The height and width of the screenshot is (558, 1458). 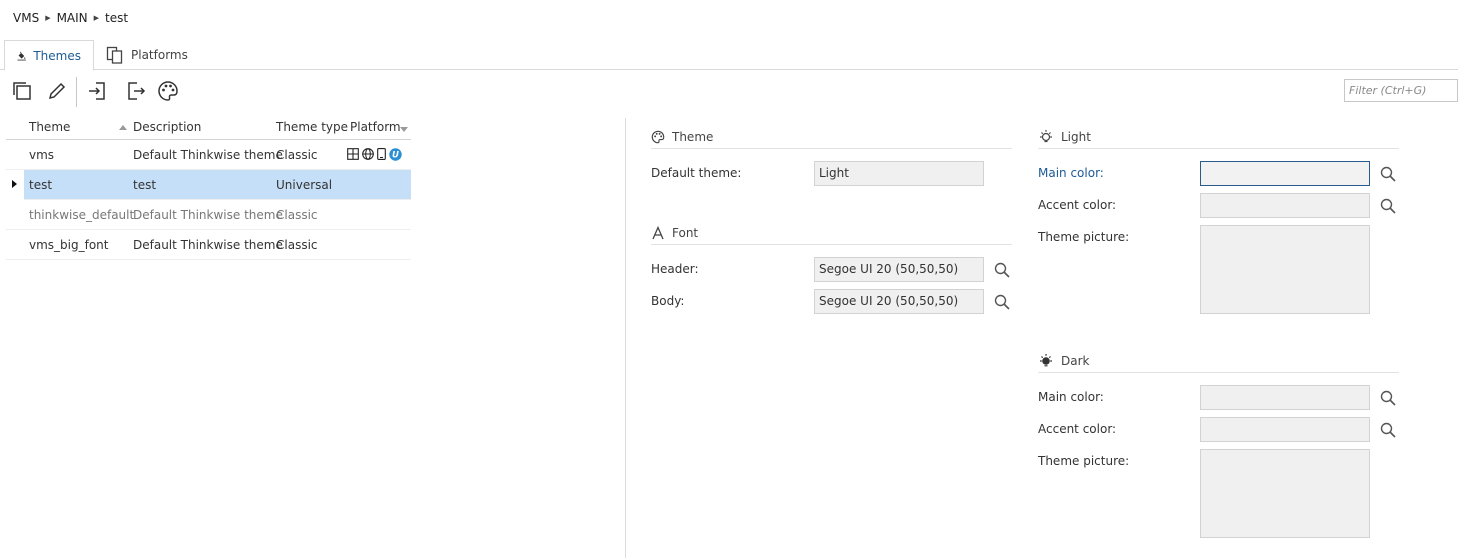 What do you see at coordinates (42, 155) in the screenshot?
I see `cell-theme: vms` at bounding box center [42, 155].